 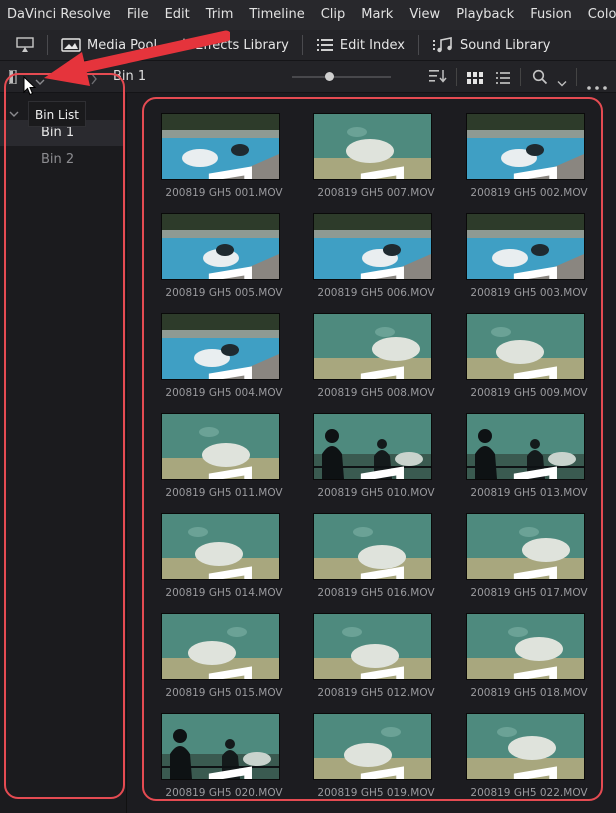 I want to click on bin-list-tooltip: Bin List, so click(x=57, y=114).